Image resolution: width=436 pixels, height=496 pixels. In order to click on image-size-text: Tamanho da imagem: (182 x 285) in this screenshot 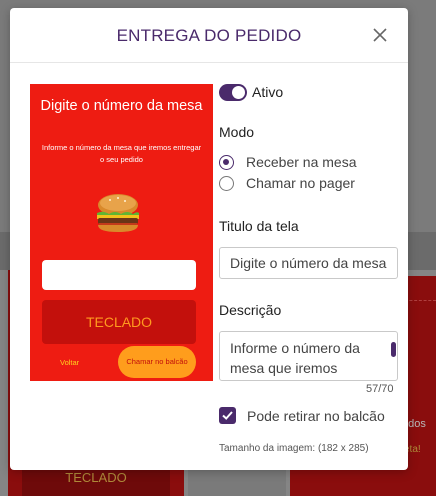, I will do `click(294, 448)`.